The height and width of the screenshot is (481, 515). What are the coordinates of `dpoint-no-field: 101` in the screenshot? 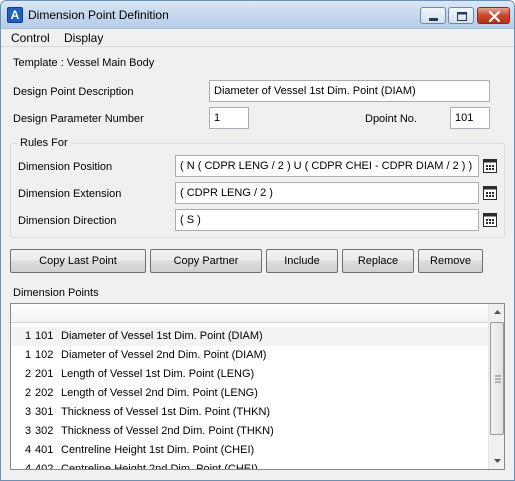 It's located at (470, 118).